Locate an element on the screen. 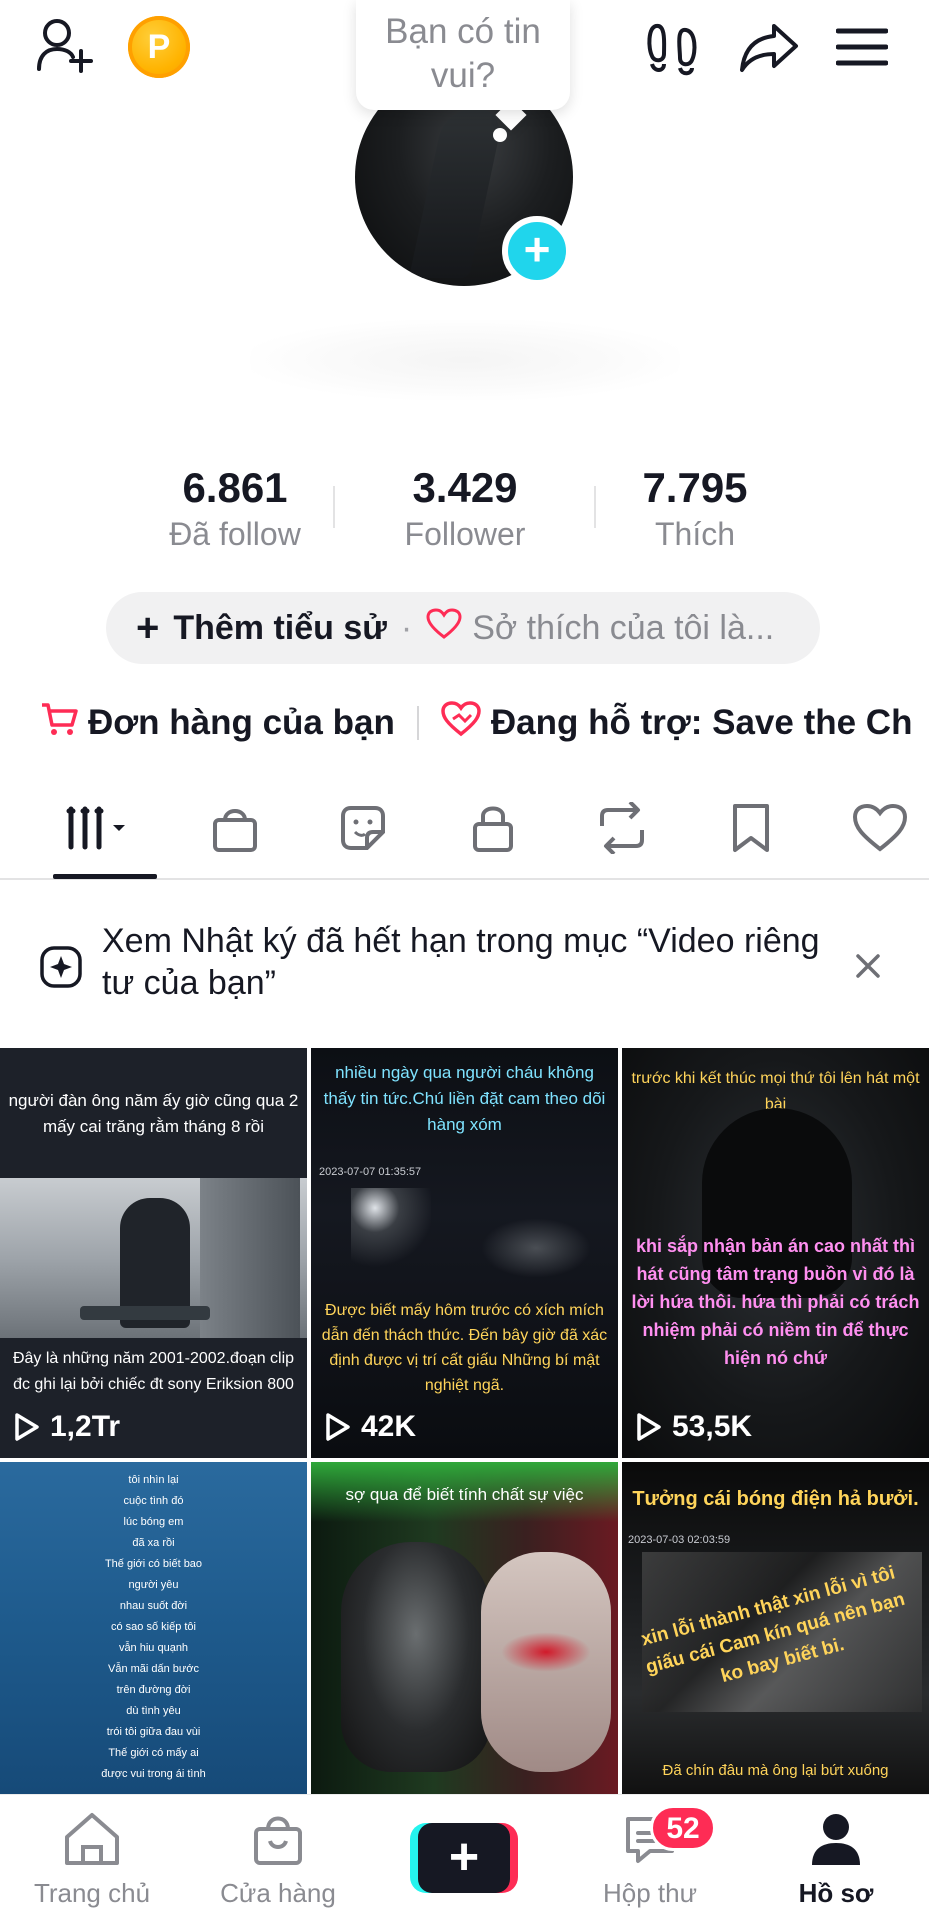 This screenshot has width=929, height=1920. support-link: Đang hỗ trợ: Save the Ch is located at coordinates (702, 723).